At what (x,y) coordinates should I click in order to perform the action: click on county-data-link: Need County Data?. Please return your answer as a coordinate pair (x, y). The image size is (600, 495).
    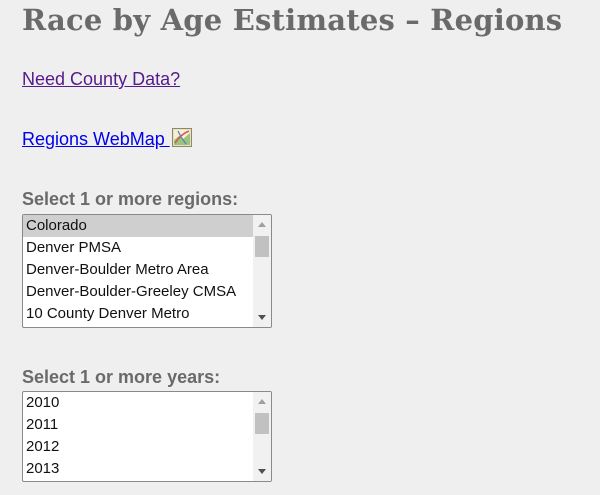
    Looking at the image, I should click on (101, 79).